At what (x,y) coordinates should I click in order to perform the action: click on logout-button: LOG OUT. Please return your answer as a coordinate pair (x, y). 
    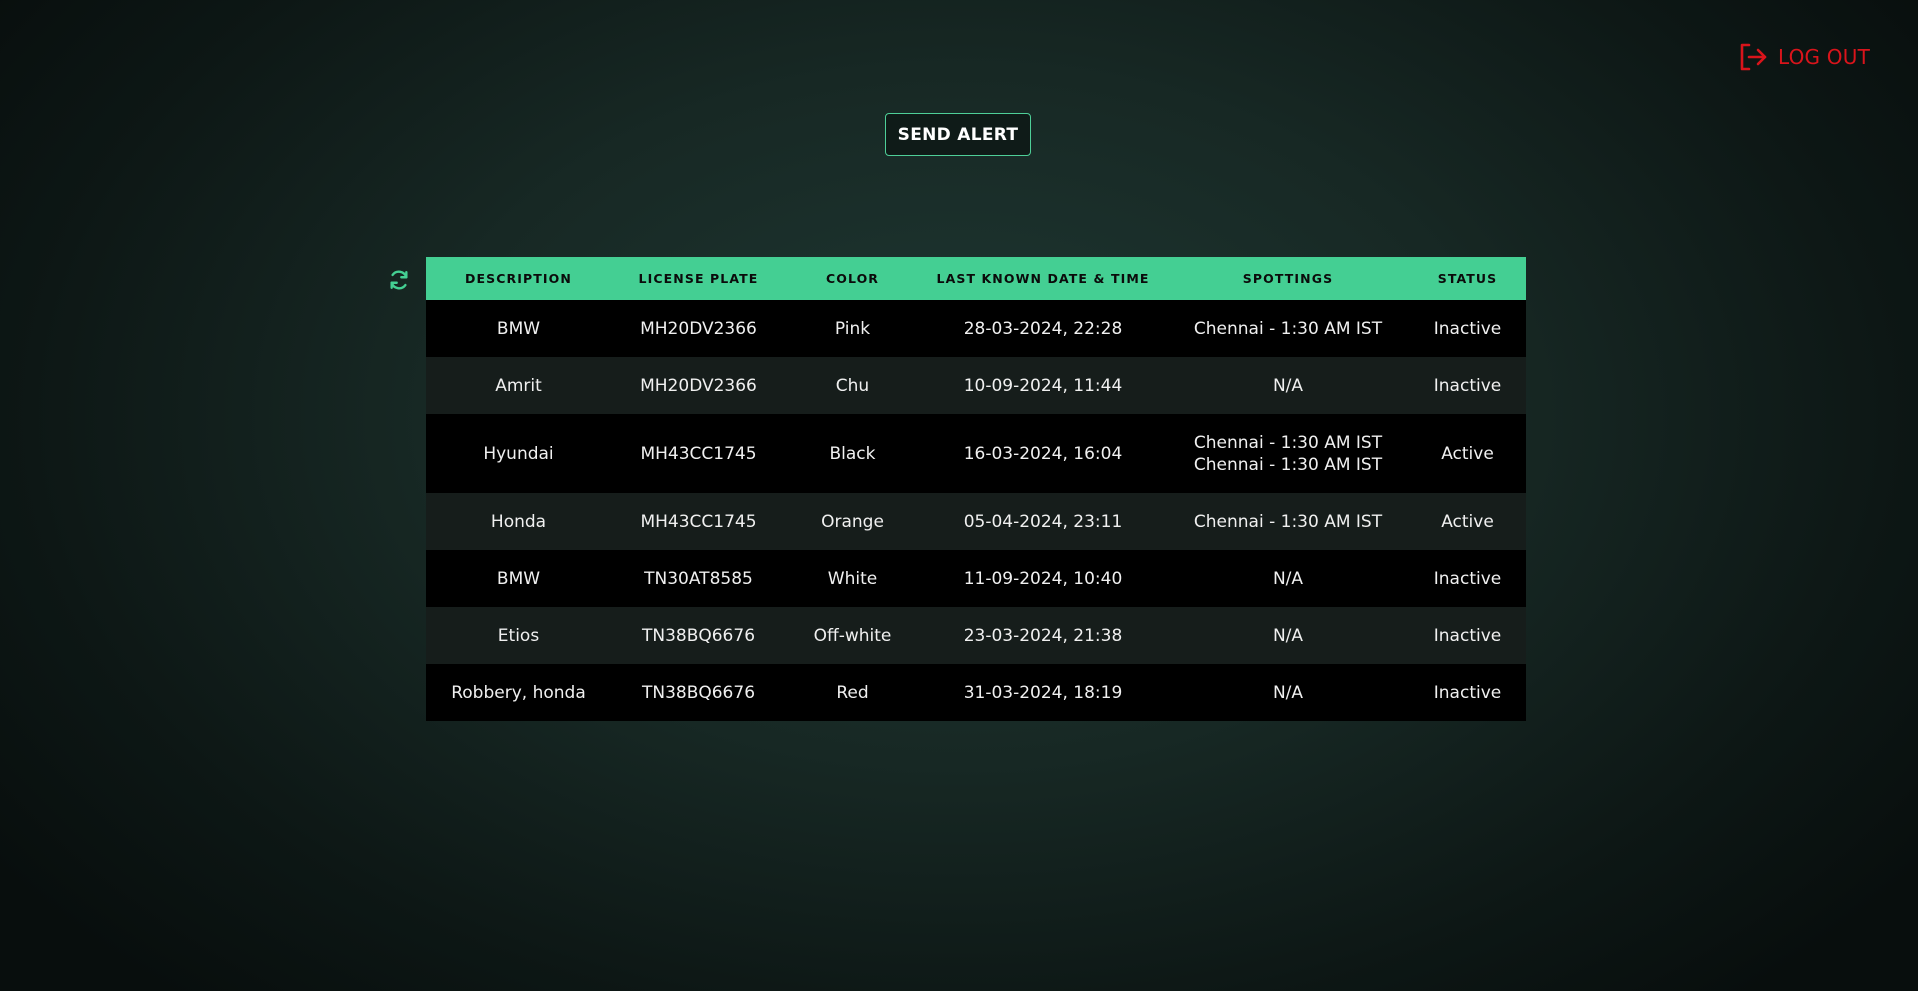
    Looking at the image, I should click on (1804, 57).